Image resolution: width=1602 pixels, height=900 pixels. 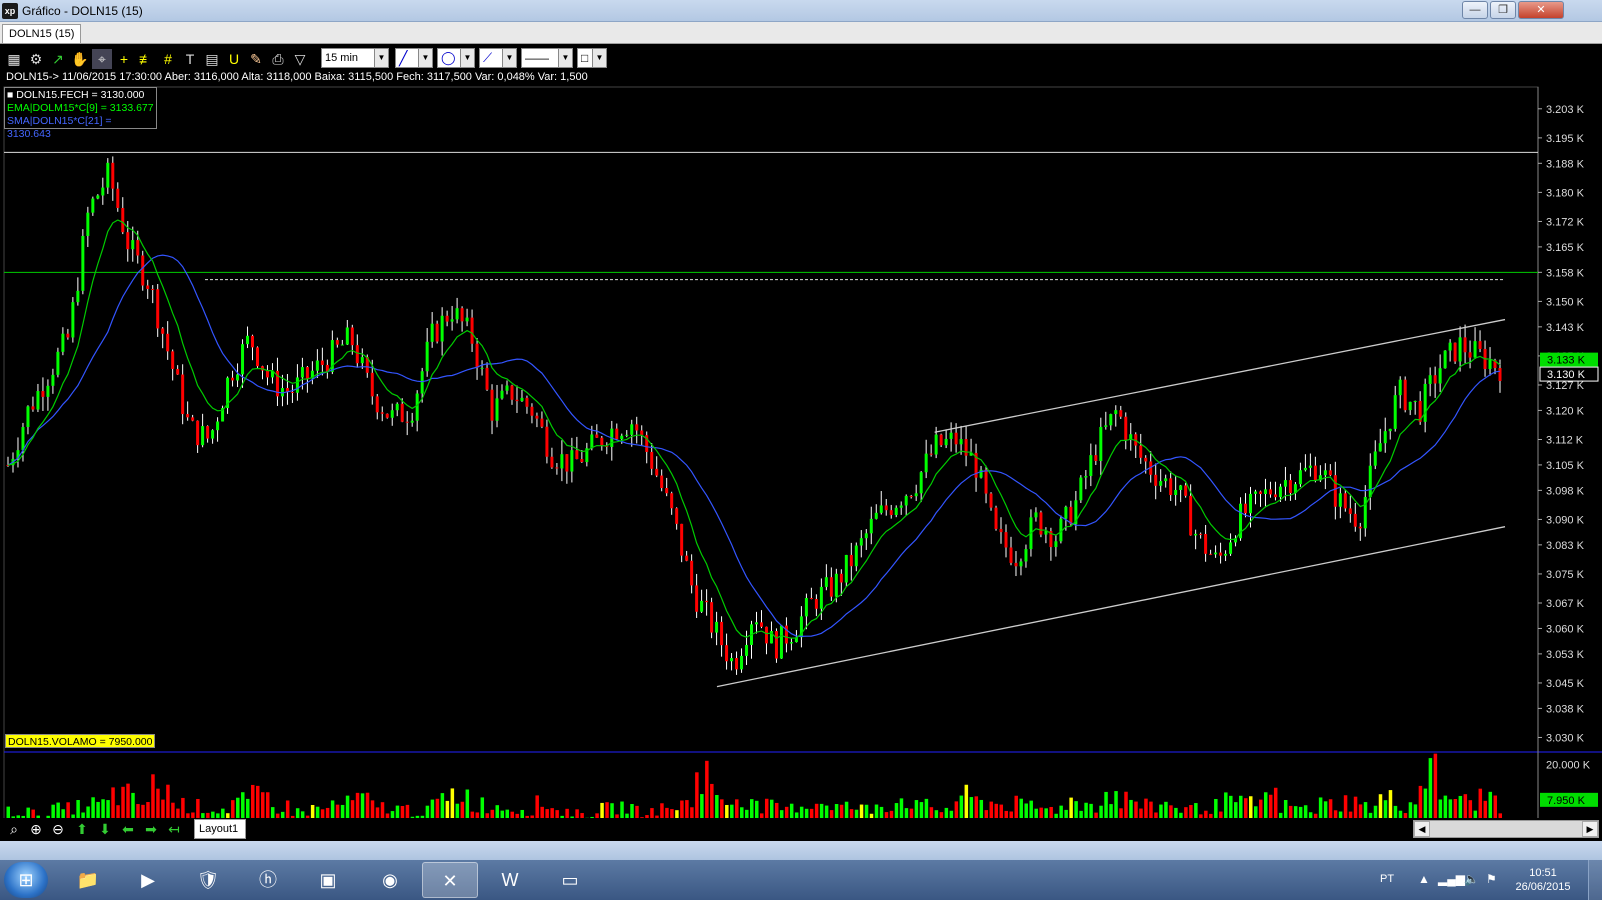 What do you see at coordinates (1565, 491) in the screenshot?
I see `price-tick-label: 3.098 K` at bounding box center [1565, 491].